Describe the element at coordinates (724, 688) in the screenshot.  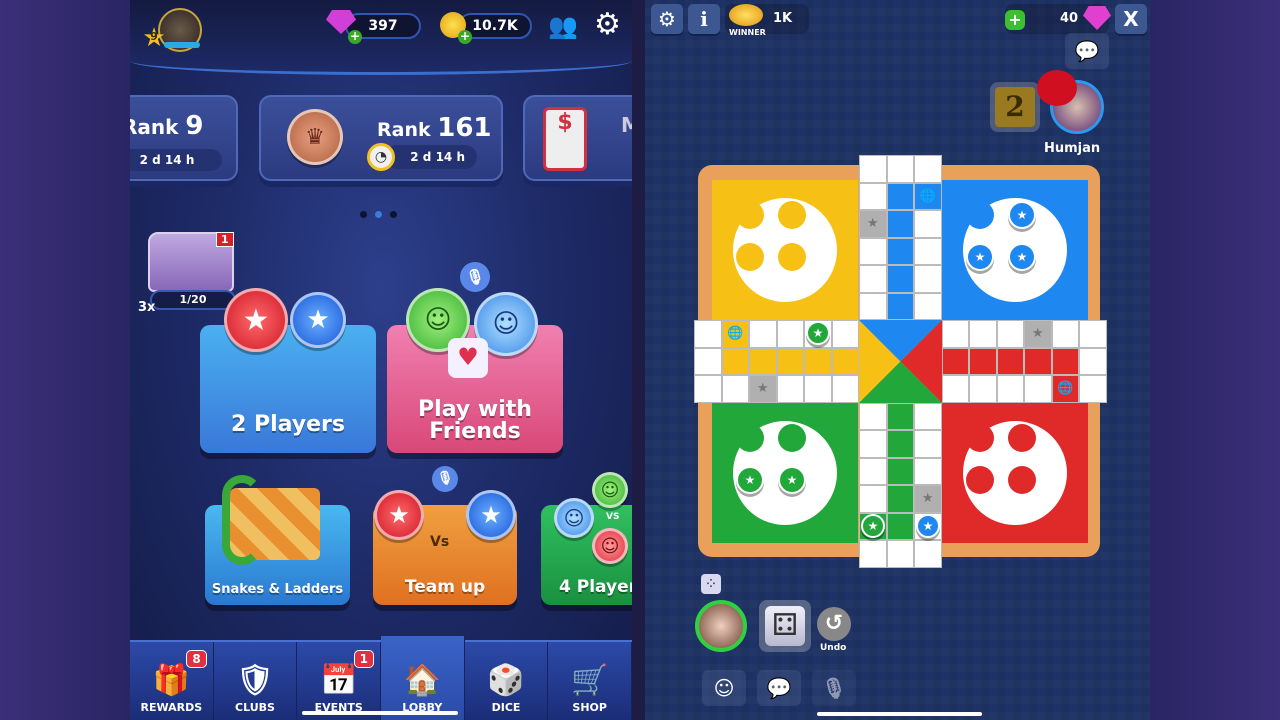
I see `emoji-button: ☺` at that location.